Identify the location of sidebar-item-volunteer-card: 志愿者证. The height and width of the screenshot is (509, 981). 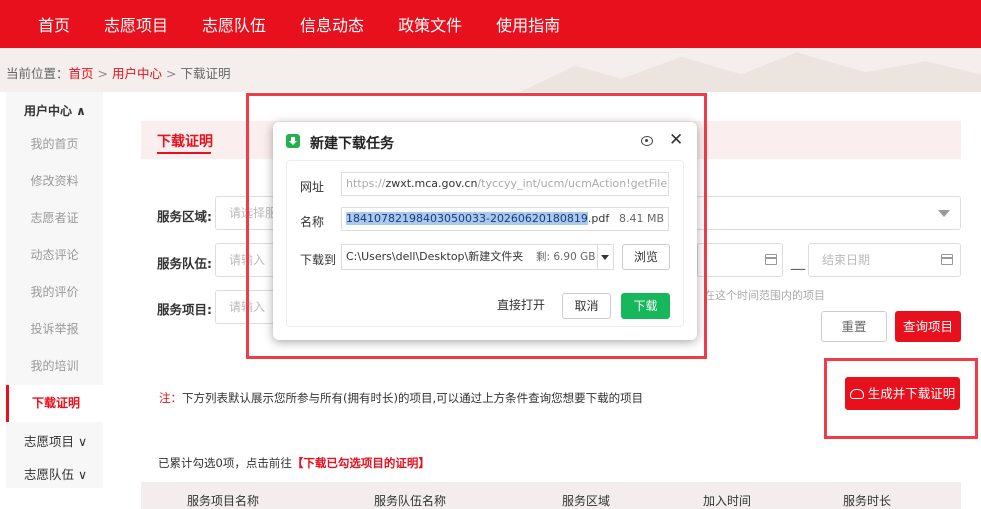
(54, 218).